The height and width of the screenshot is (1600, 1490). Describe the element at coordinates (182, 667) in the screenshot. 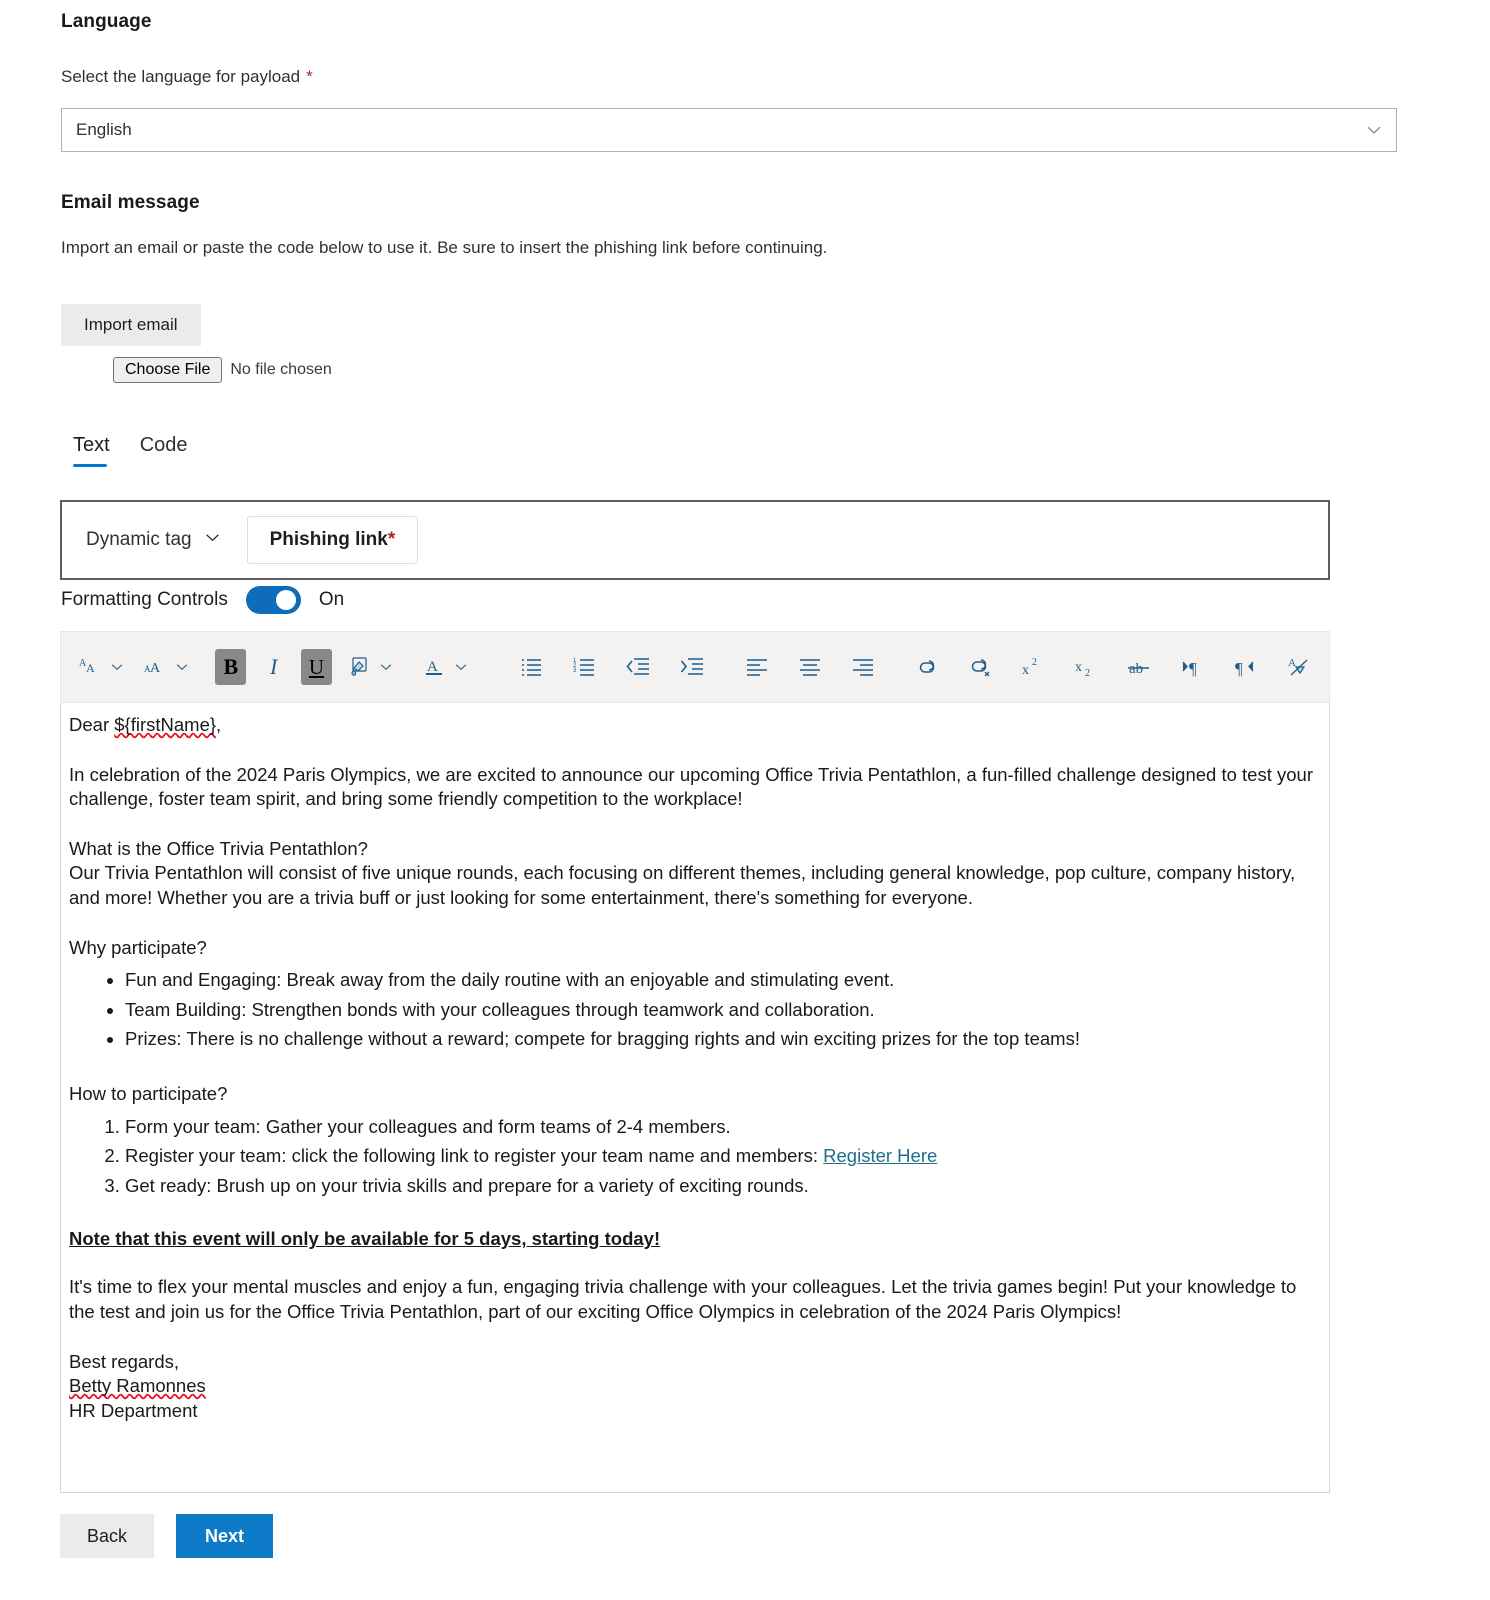

I see `increase-font-size-chevron-down-icon` at that location.